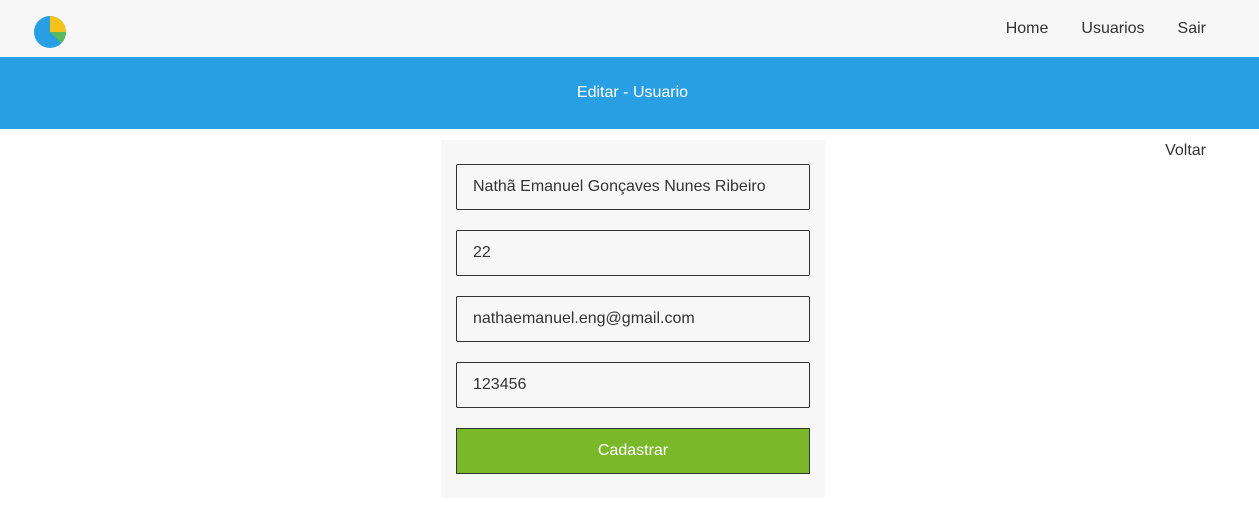 This screenshot has width=1259, height=519. What do you see at coordinates (1192, 28) in the screenshot?
I see `nav-link-sair: Sair` at bounding box center [1192, 28].